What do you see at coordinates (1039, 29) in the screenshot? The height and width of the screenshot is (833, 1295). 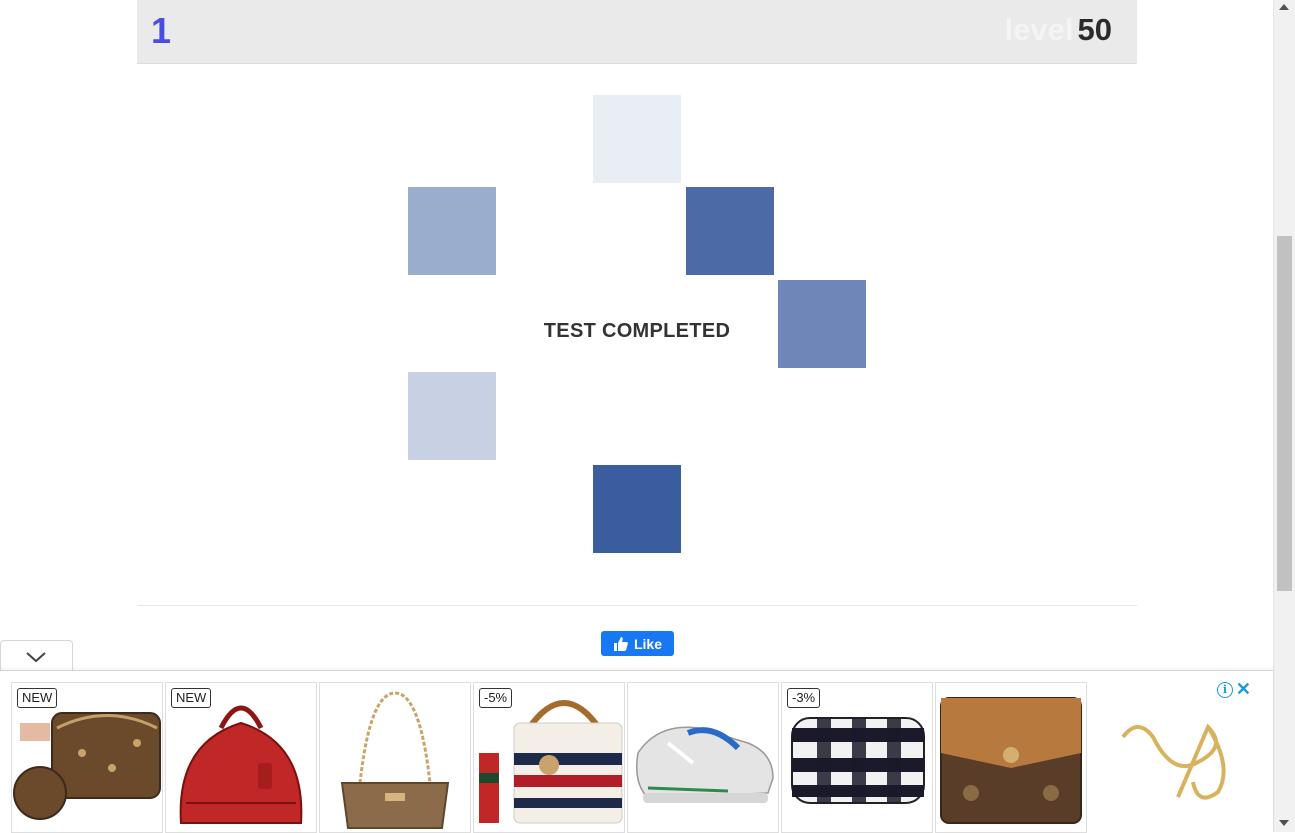 I see `level-label: level` at bounding box center [1039, 29].